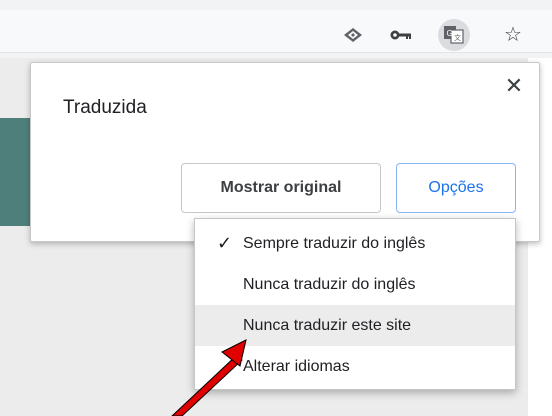 The width and height of the screenshot is (552, 416). What do you see at coordinates (401, 35) in the screenshot?
I see `key-icon` at bounding box center [401, 35].